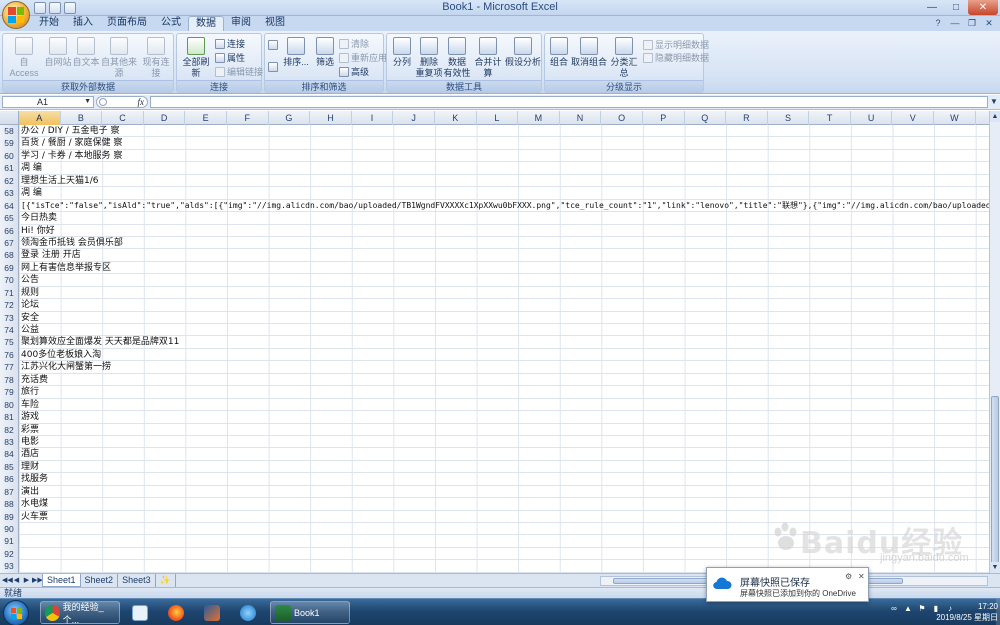 The height and width of the screenshot is (625, 1000). What do you see at coordinates (9, 181) in the screenshot?
I see `row-header: 62` at bounding box center [9, 181].